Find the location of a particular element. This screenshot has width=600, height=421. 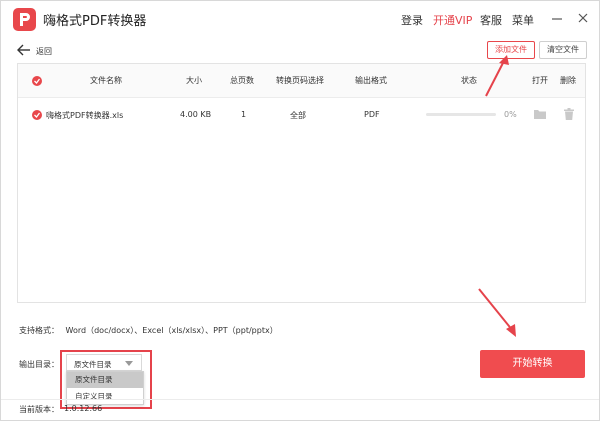

progress-bar is located at coordinates (461, 114).